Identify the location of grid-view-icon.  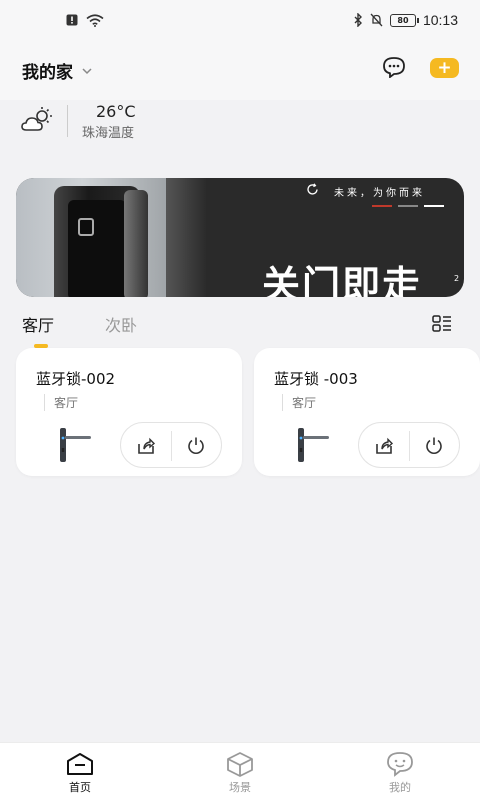
(442, 324).